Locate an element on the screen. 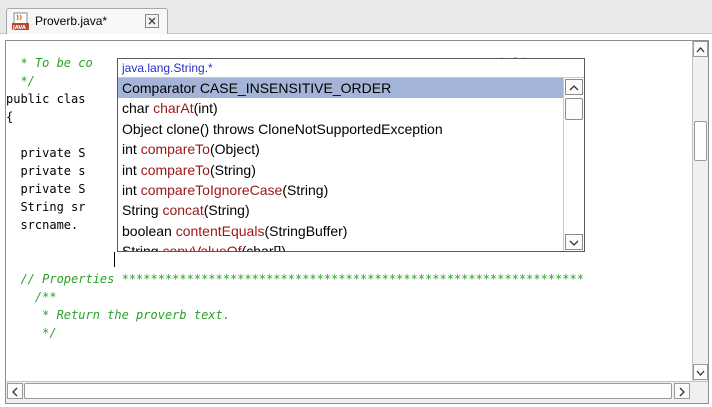 Image resolution: width=712 pixels, height=407 pixels. close-icon is located at coordinates (152, 21).